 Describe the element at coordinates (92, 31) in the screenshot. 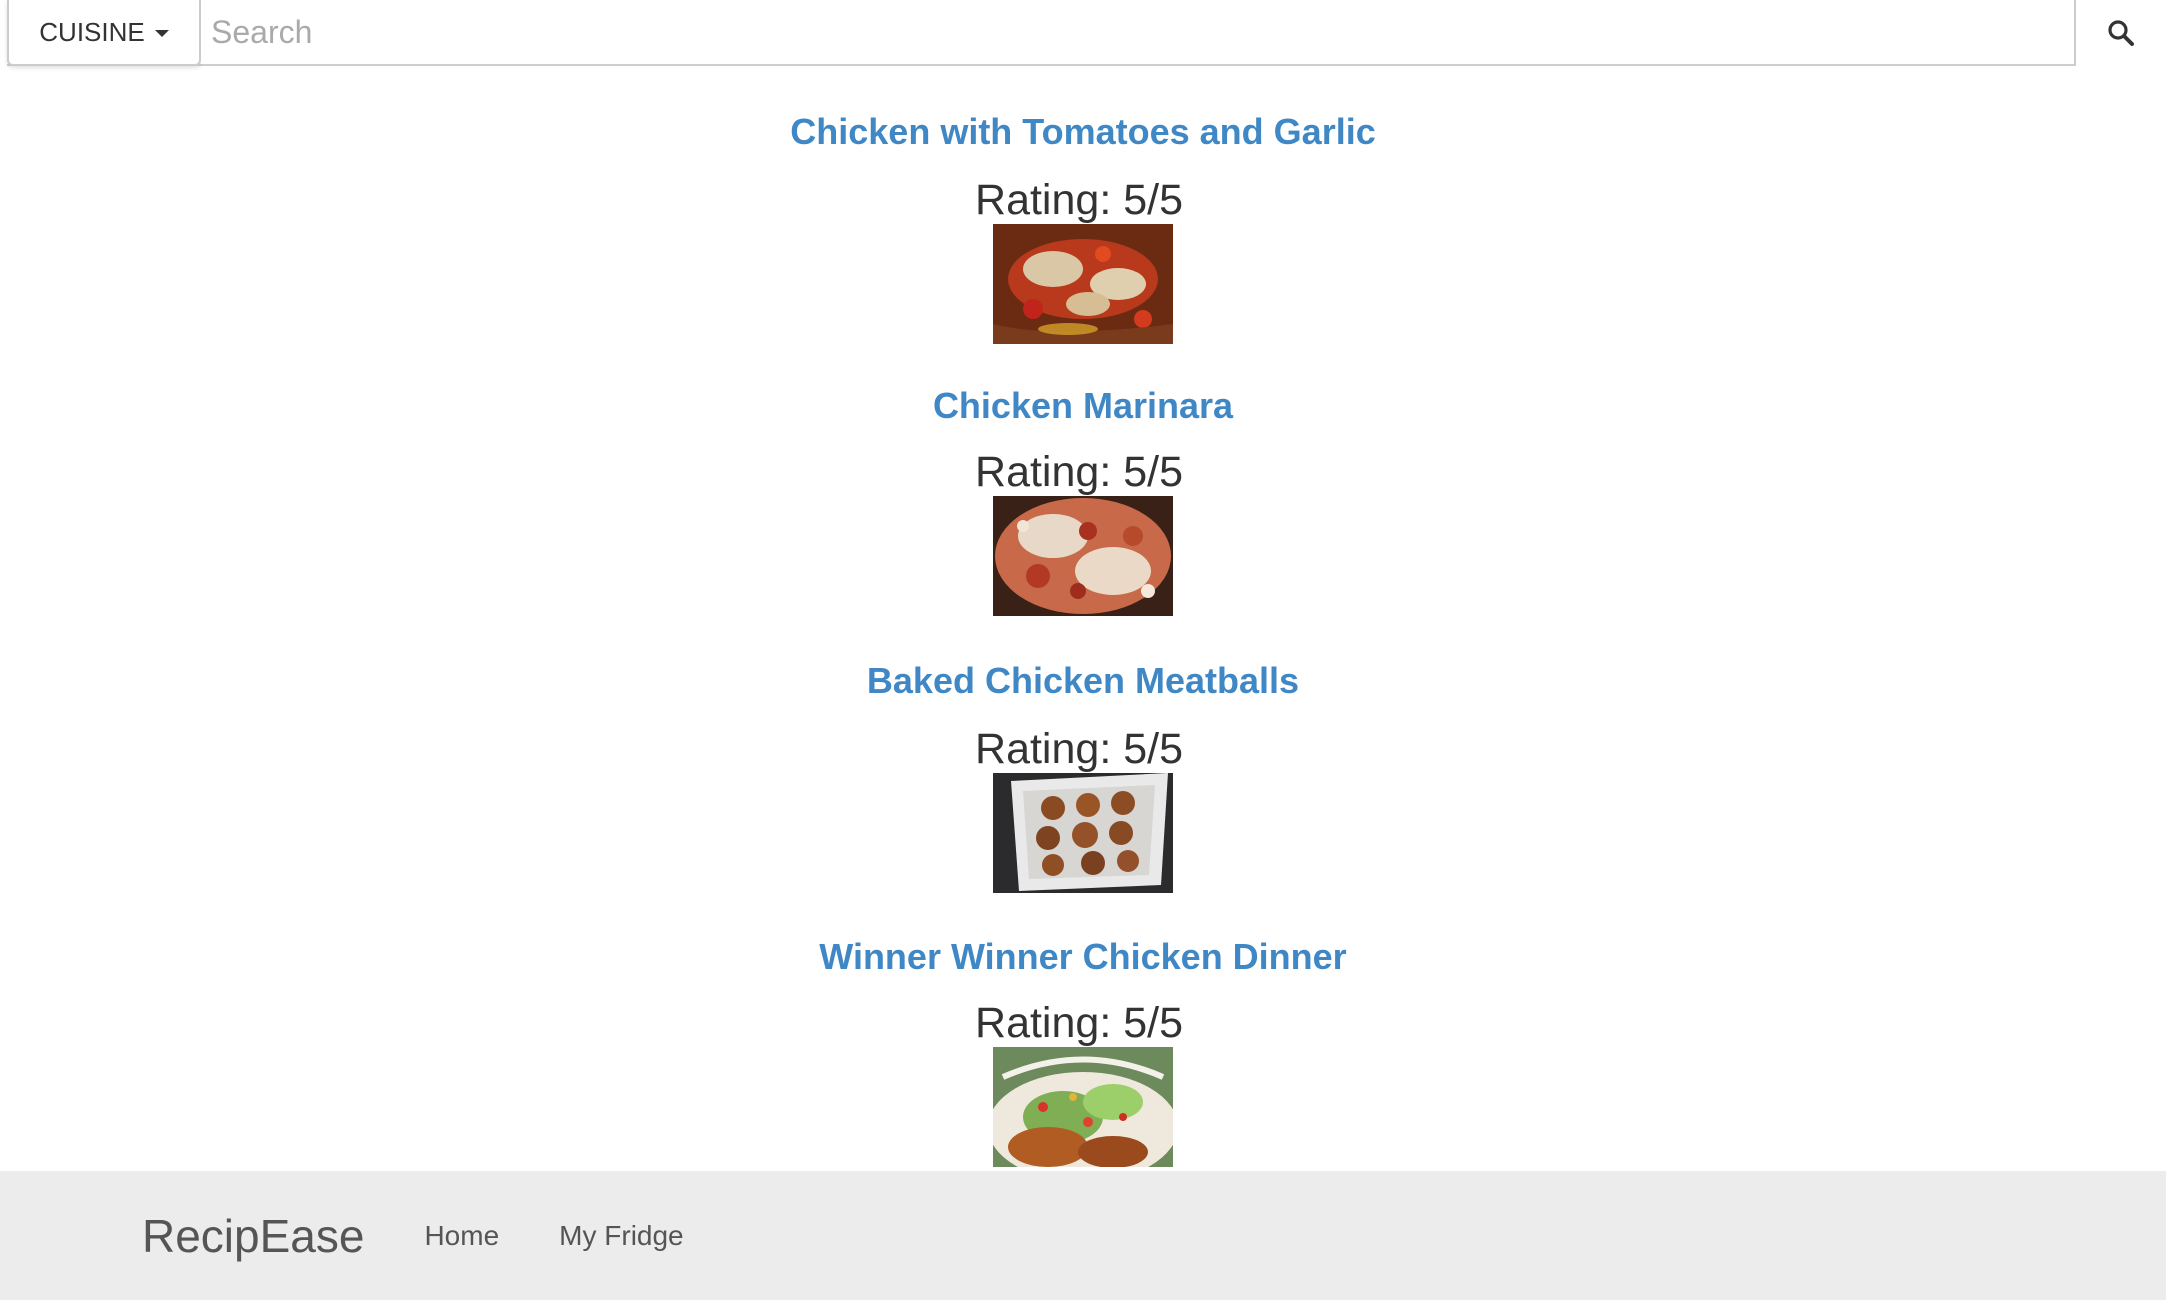

I see `cuisine-dropdown-label: CUISINE` at that location.